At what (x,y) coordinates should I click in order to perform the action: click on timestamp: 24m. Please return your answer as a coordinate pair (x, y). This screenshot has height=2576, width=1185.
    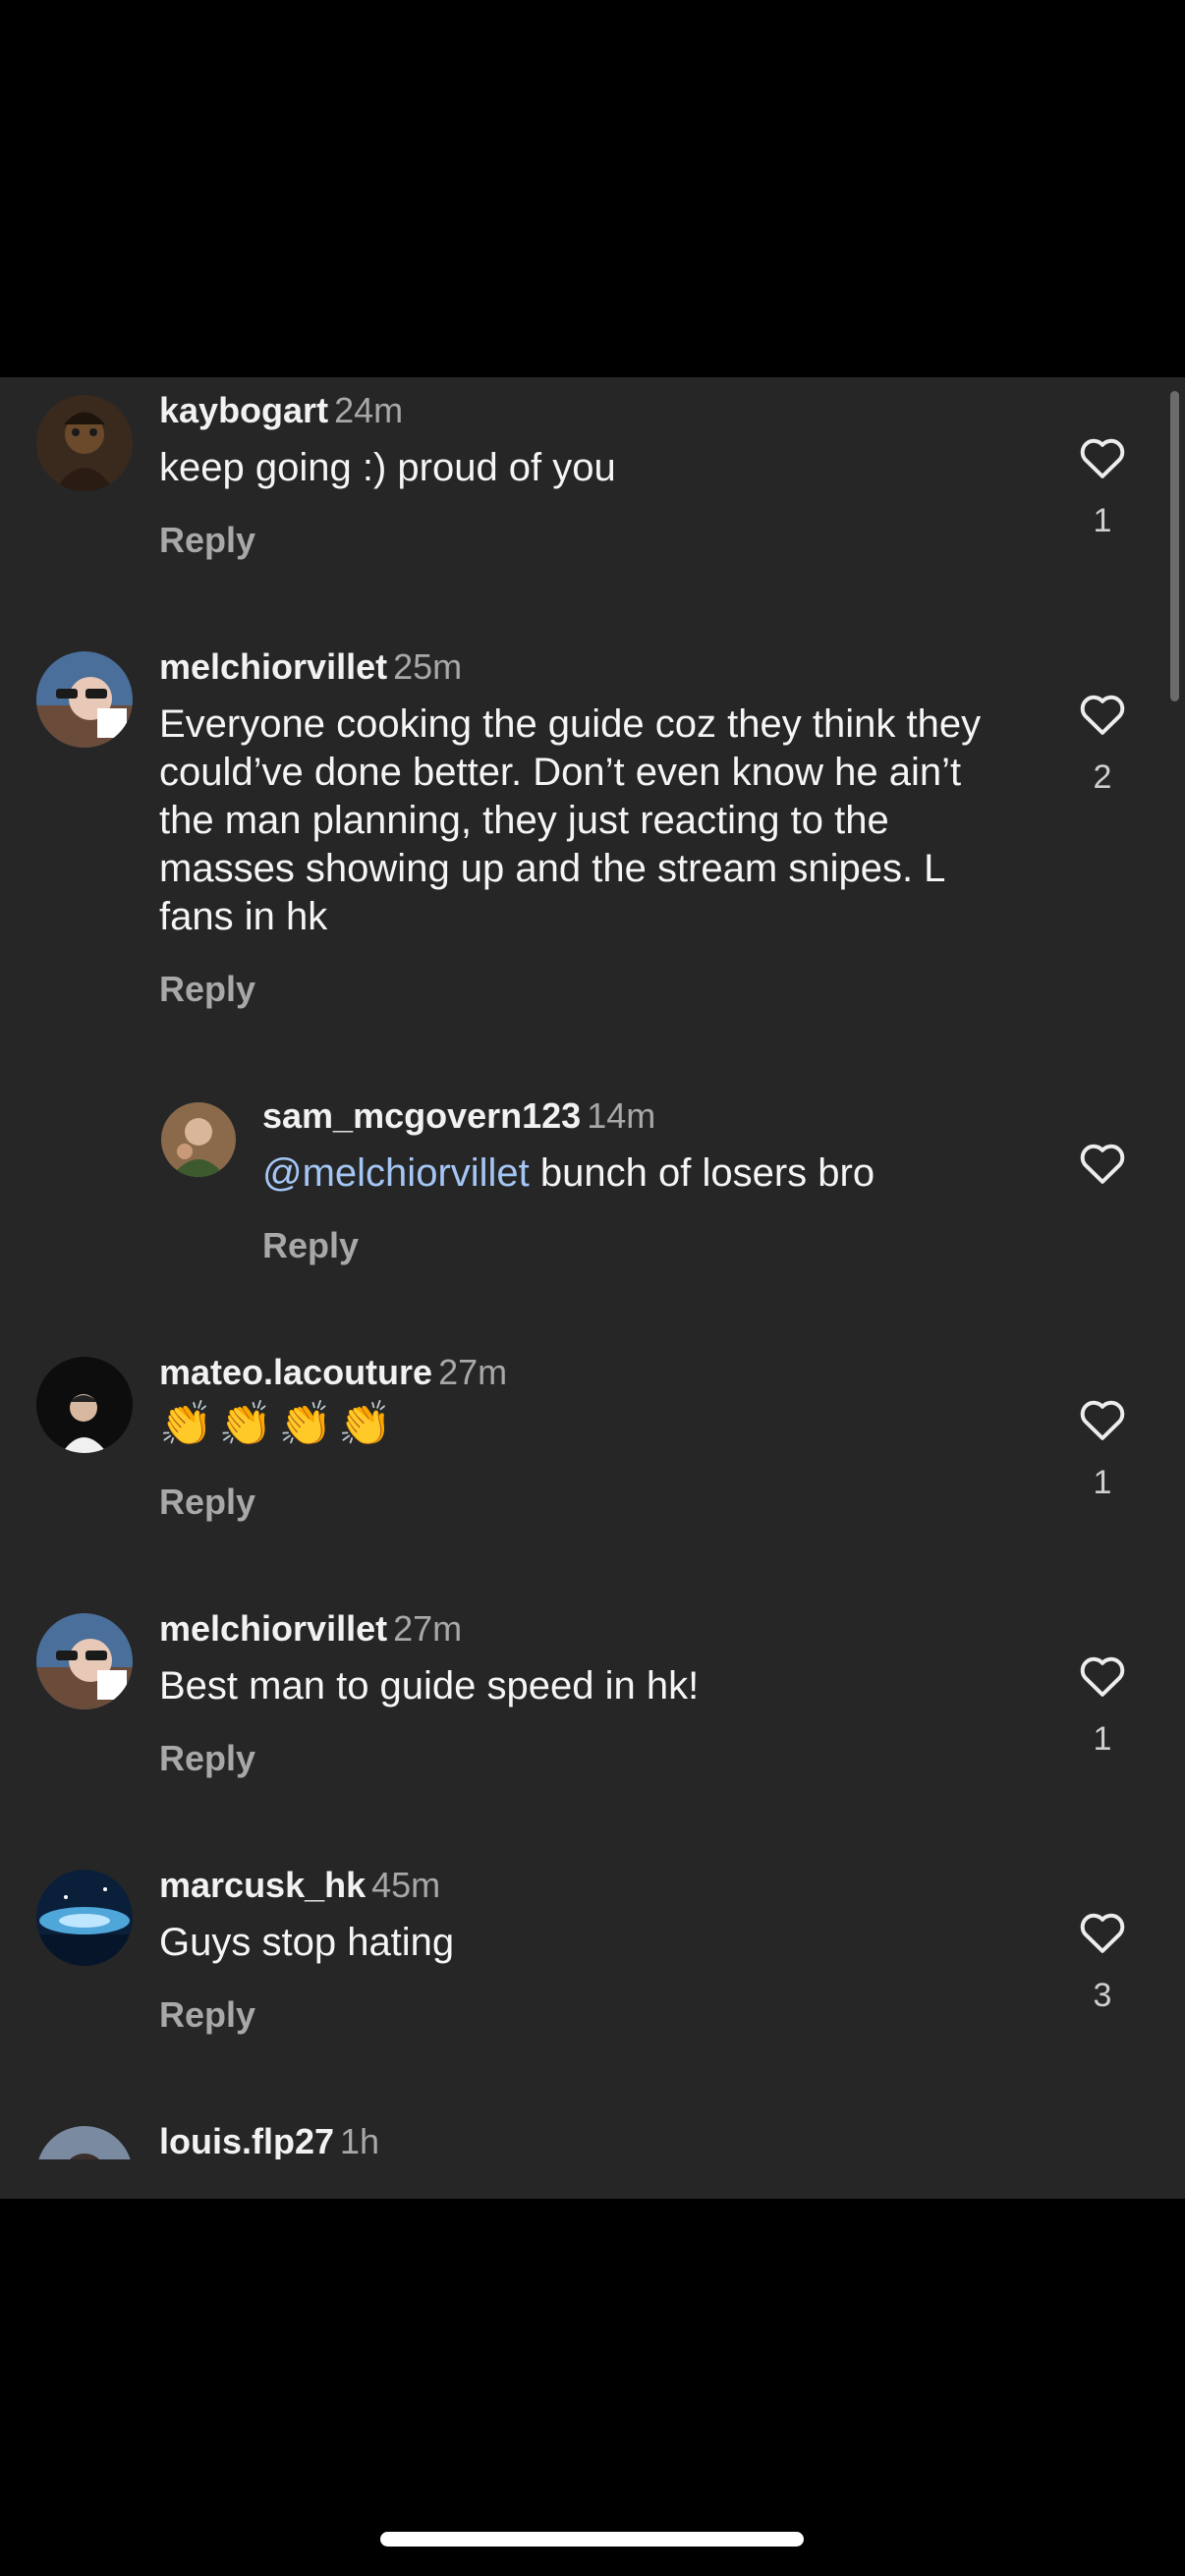
    Looking at the image, I should click on (369, 410).